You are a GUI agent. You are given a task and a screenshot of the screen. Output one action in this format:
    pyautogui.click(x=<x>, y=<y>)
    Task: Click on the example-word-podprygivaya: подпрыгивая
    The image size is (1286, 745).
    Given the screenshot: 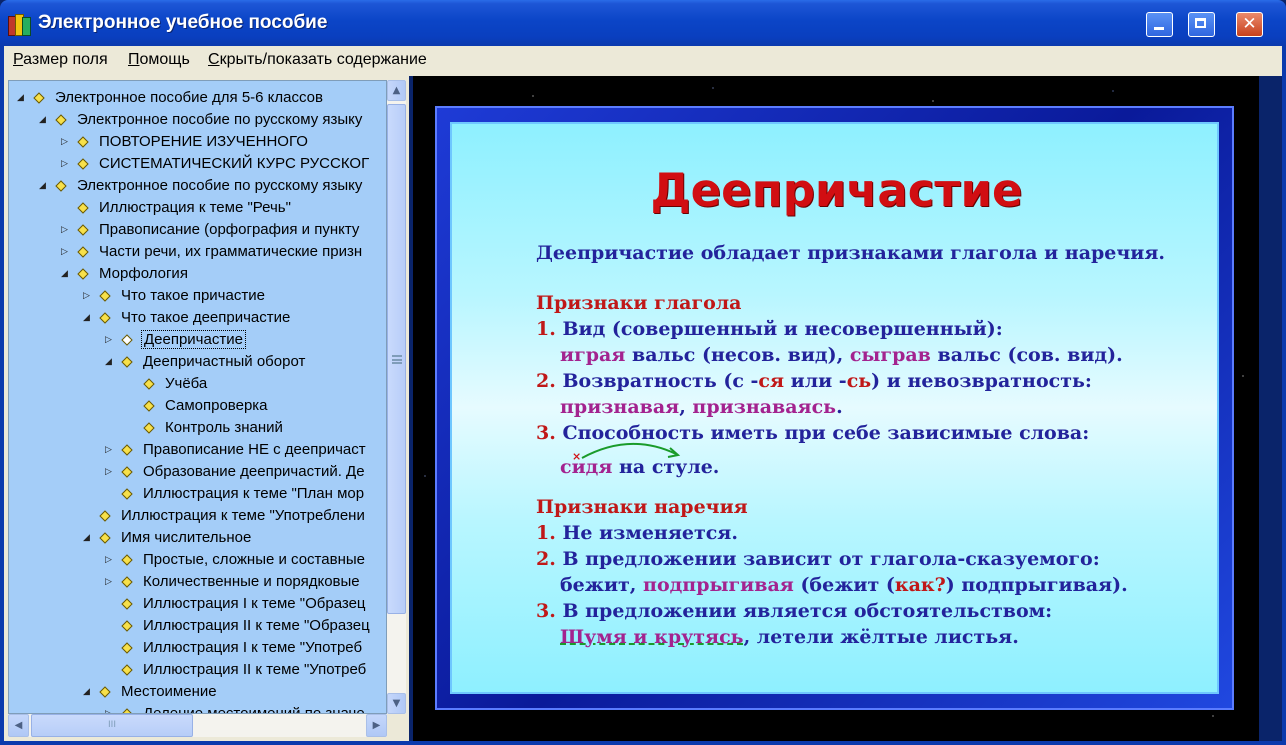 What is the action you would take?
    pyautogui.click(x=718, y=585)
    